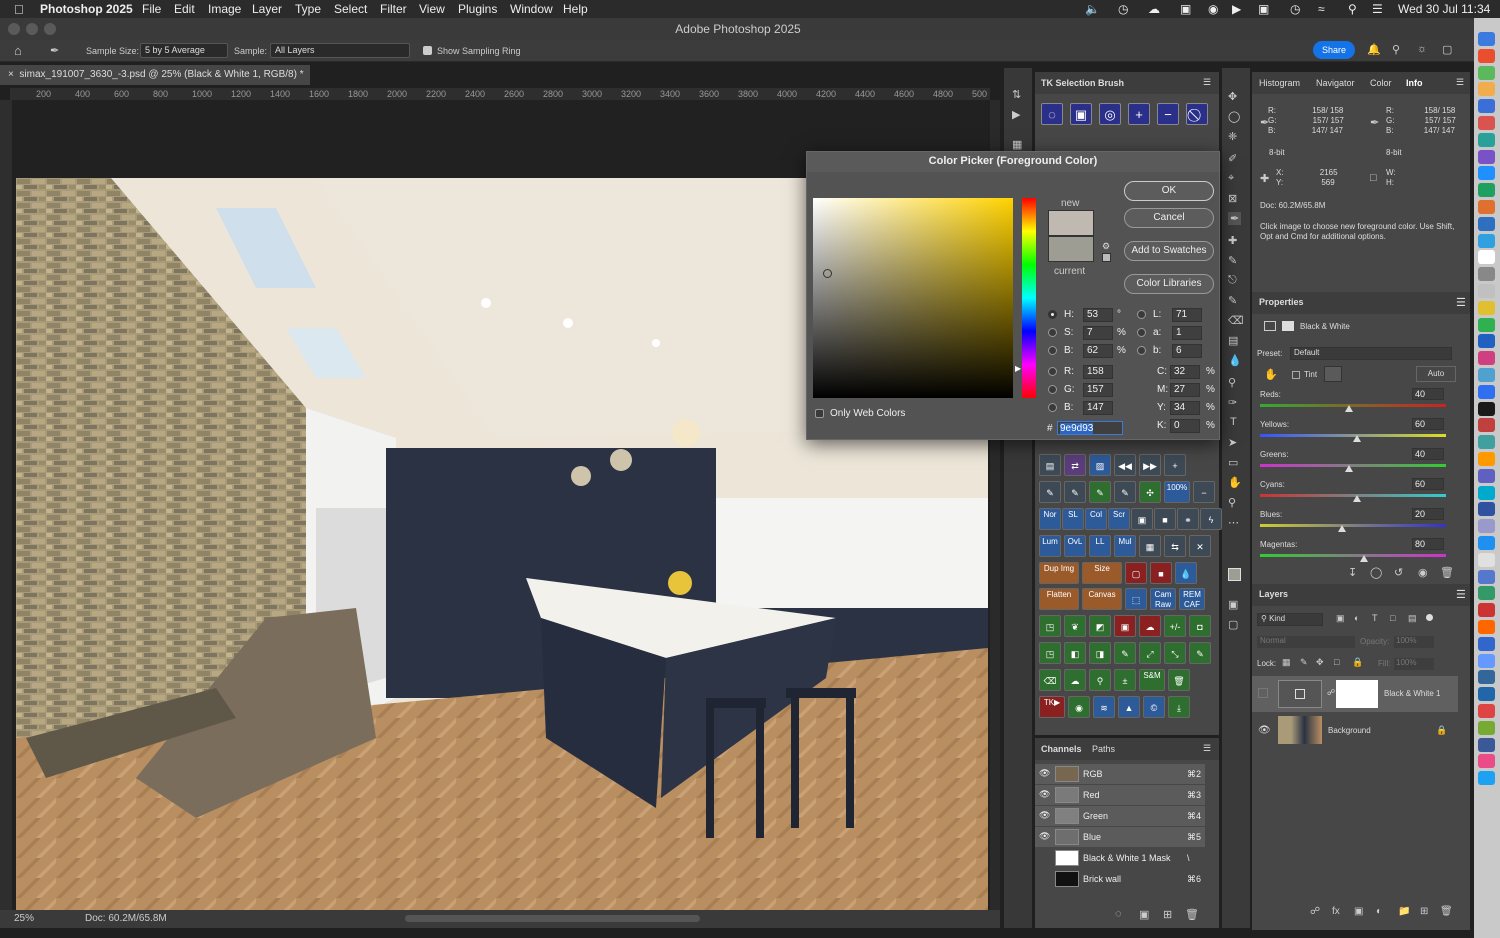 The image size is (1500, 938). What do you see at coordinates (1428, 454) in the screenshot?
I see `slider-value: 40` at bounding box center [1428, 454].